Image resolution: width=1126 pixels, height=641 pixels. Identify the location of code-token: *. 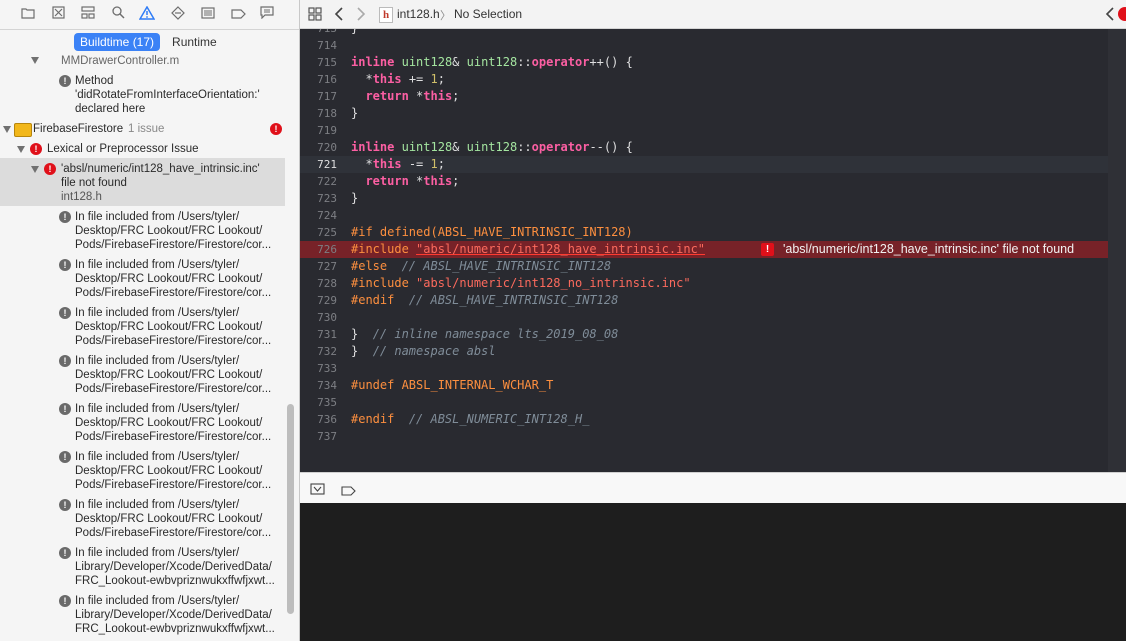
(362, 79).